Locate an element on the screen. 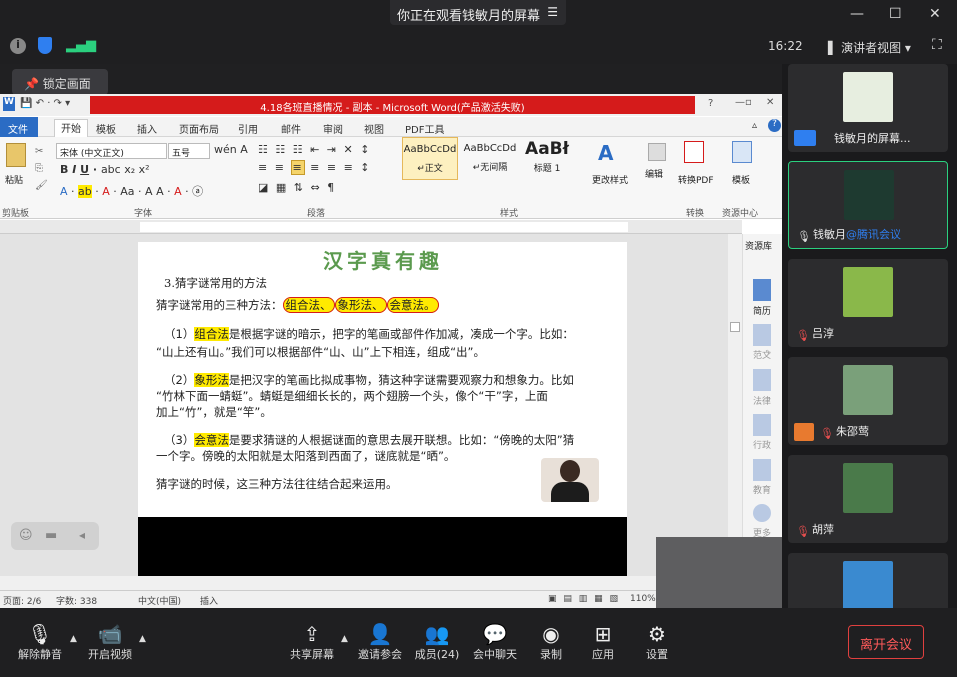 The height and width of the screenshot is (677, 957). font-size-select: 五号 is located at coordinates (189, 151).